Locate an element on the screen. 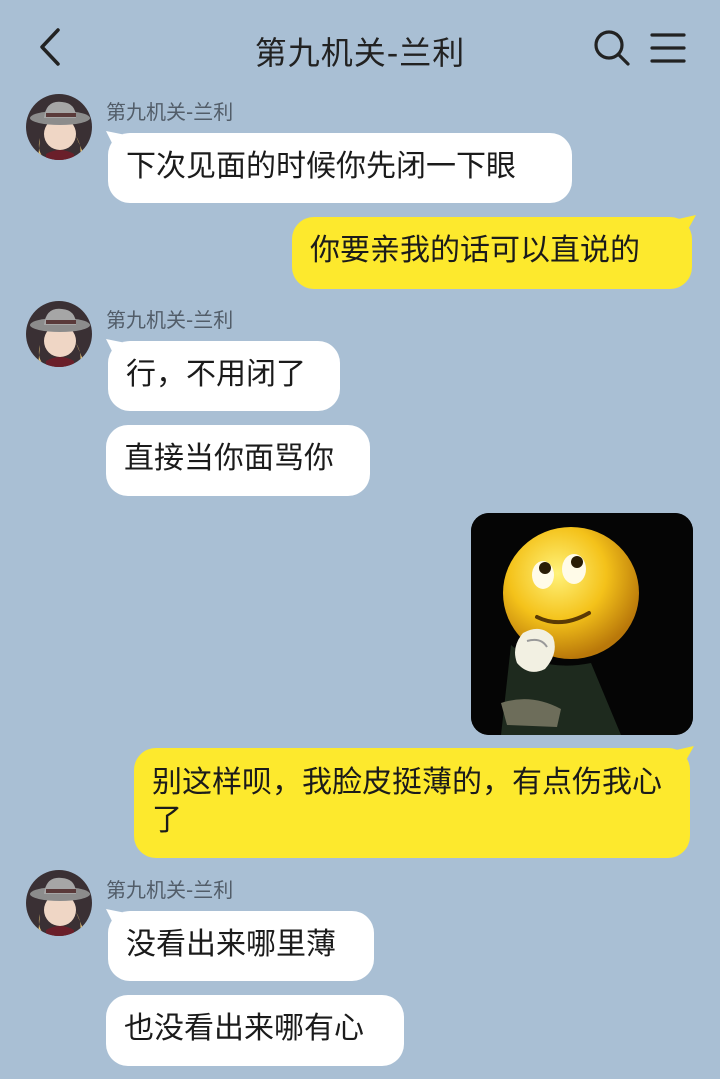 The image size is (720, 1079). incoming-message-bubble: 行，不用闭了 is located at coordinates (224, 376).